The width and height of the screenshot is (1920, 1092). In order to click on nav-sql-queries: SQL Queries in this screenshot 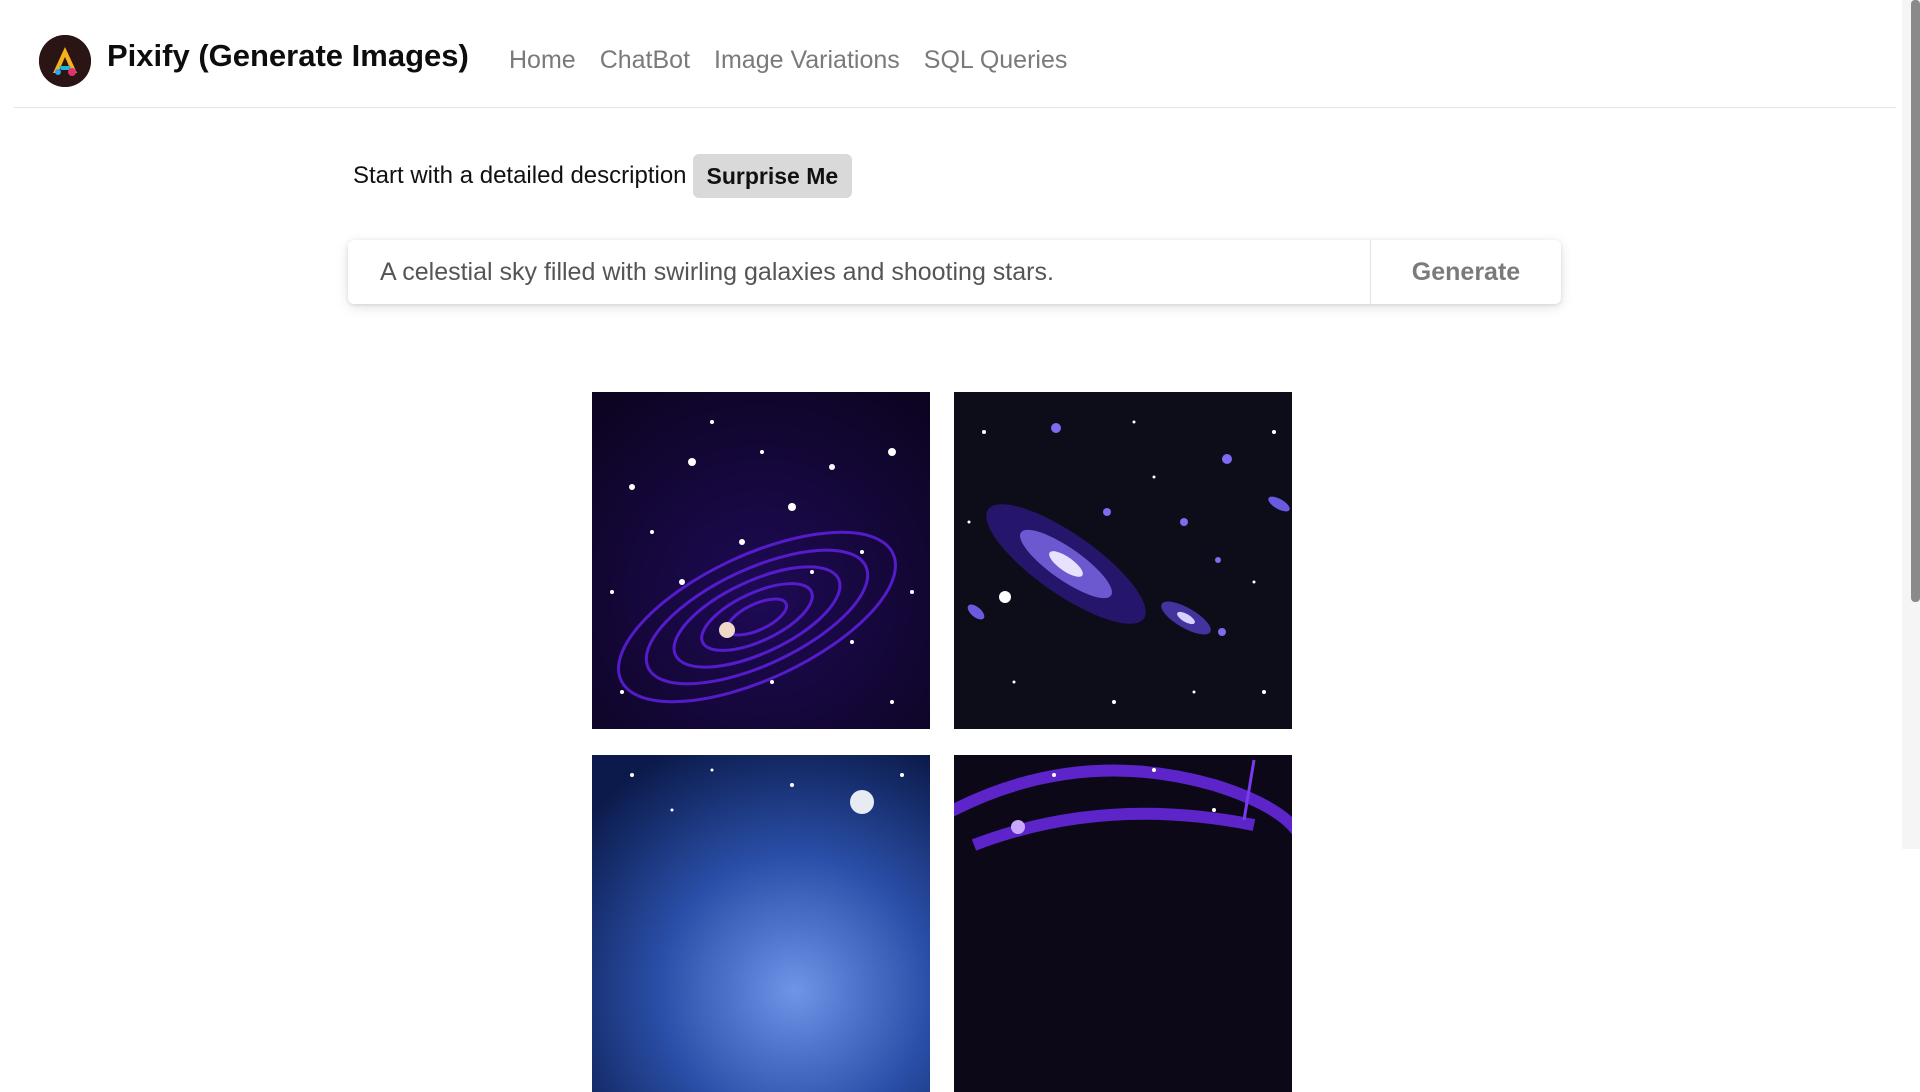, I will do `click(996, 60)`.